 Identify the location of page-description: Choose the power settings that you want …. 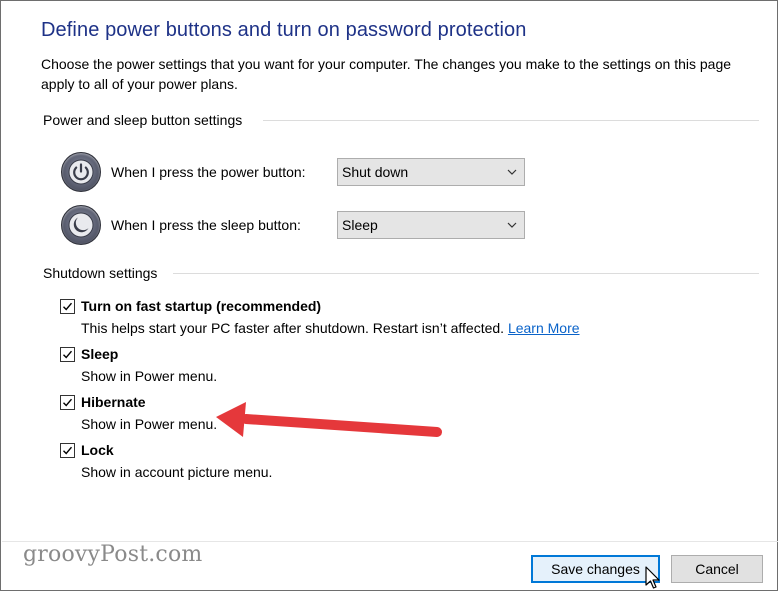
(386, 74).